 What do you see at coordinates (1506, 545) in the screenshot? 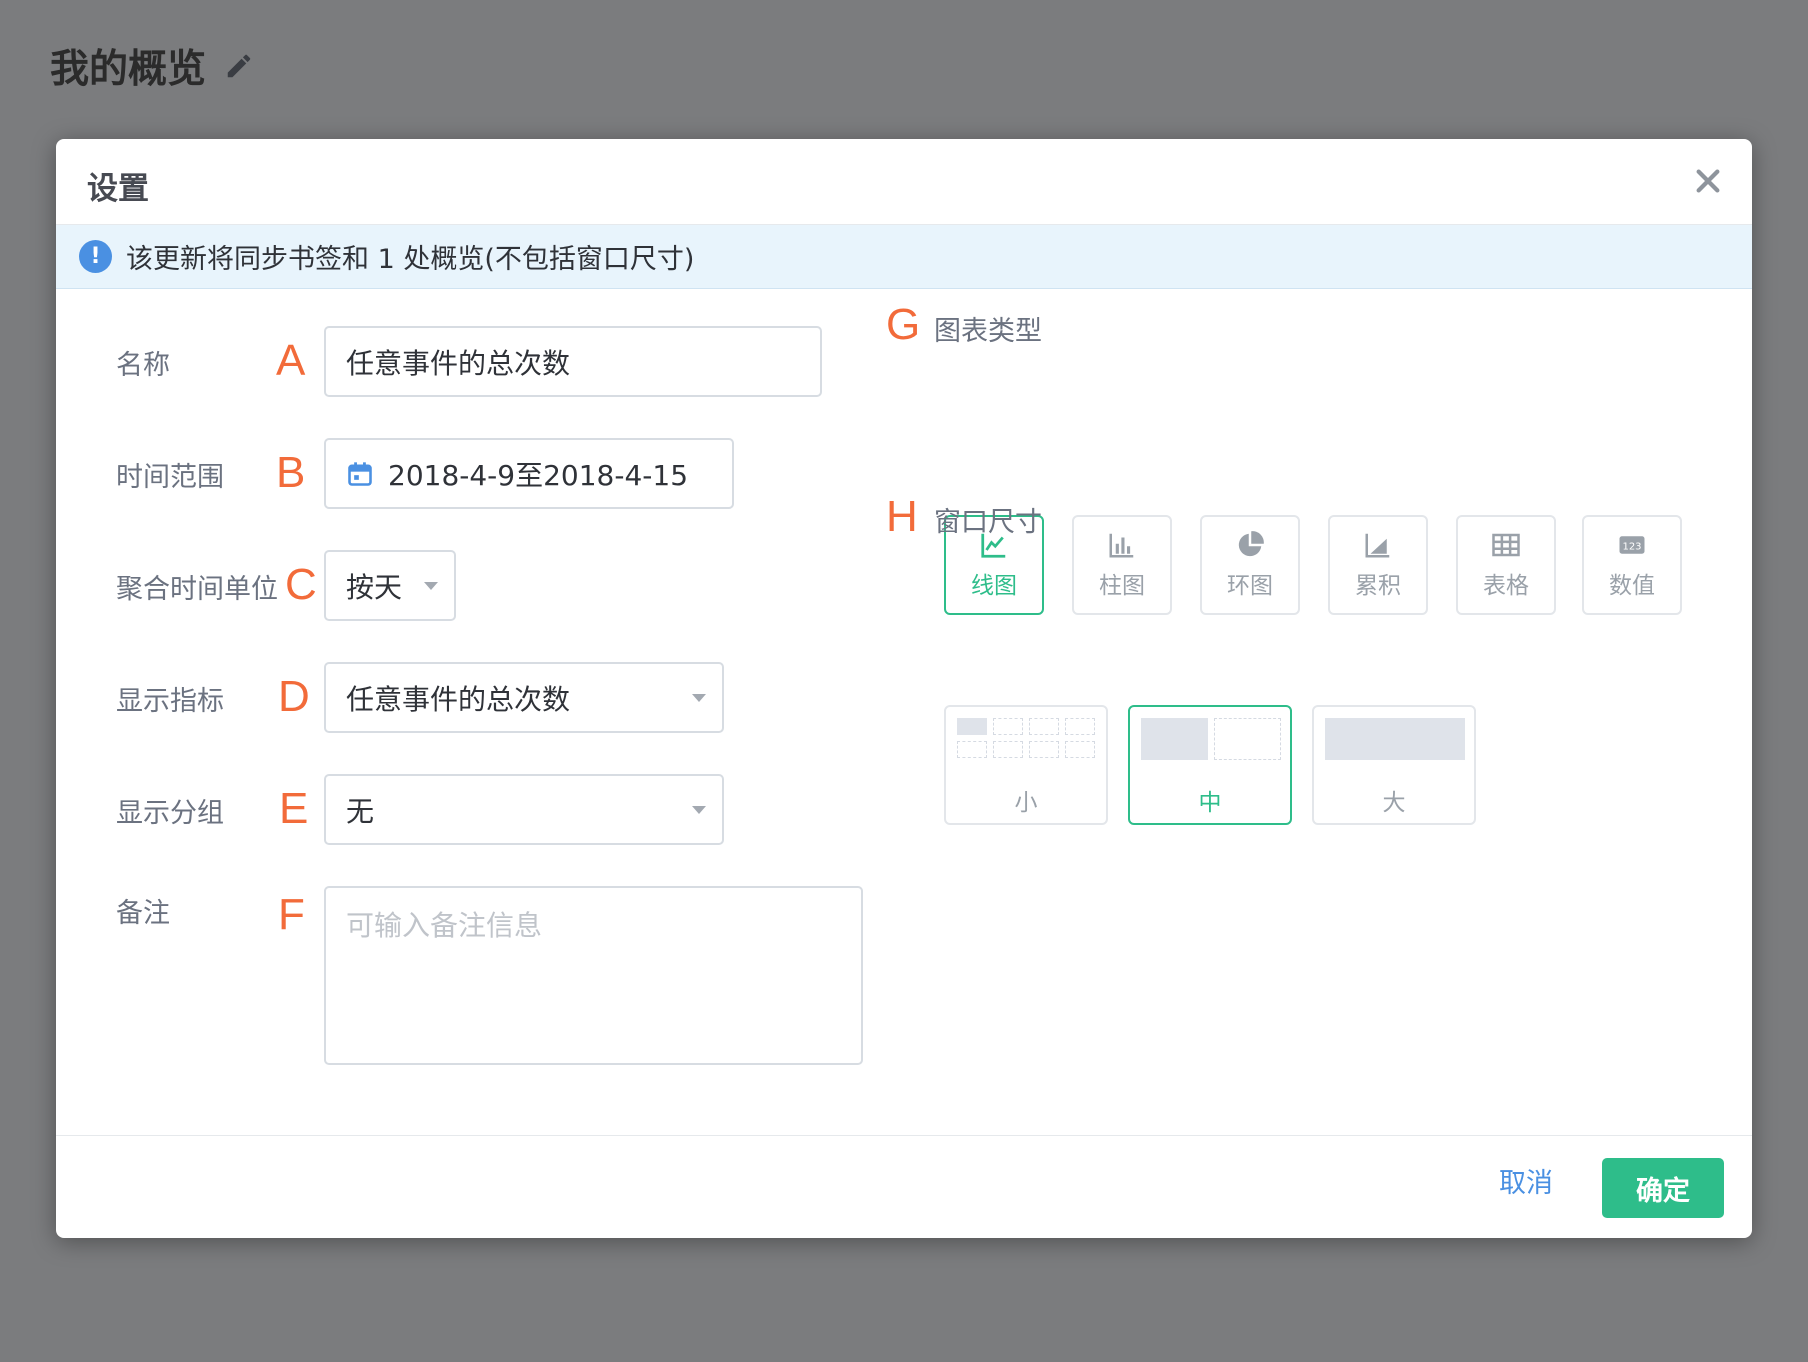
I see `table-icon` at bounding box center [1506, 545].